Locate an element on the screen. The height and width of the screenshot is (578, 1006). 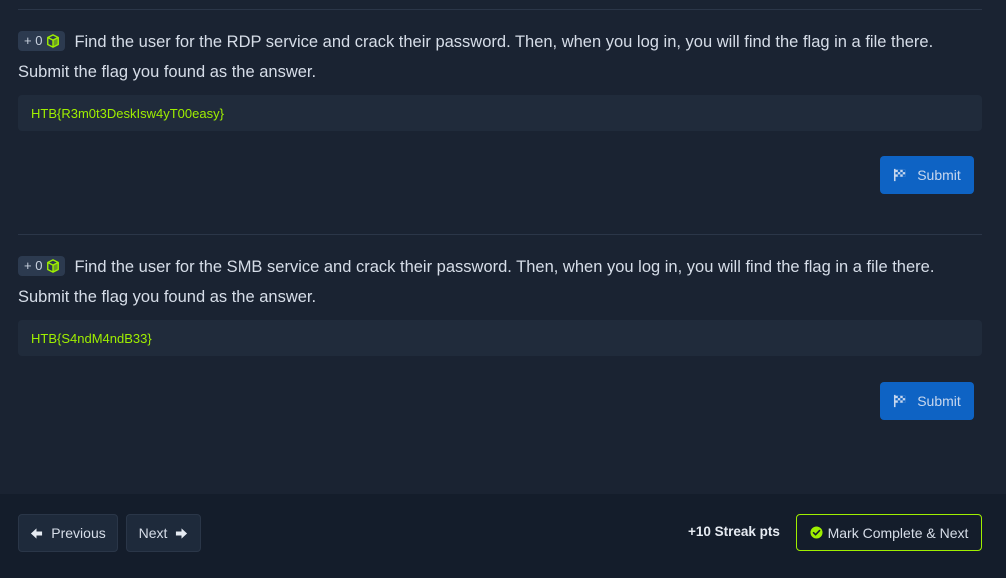
previous-label: Previous is located at coordinates (78, 533).